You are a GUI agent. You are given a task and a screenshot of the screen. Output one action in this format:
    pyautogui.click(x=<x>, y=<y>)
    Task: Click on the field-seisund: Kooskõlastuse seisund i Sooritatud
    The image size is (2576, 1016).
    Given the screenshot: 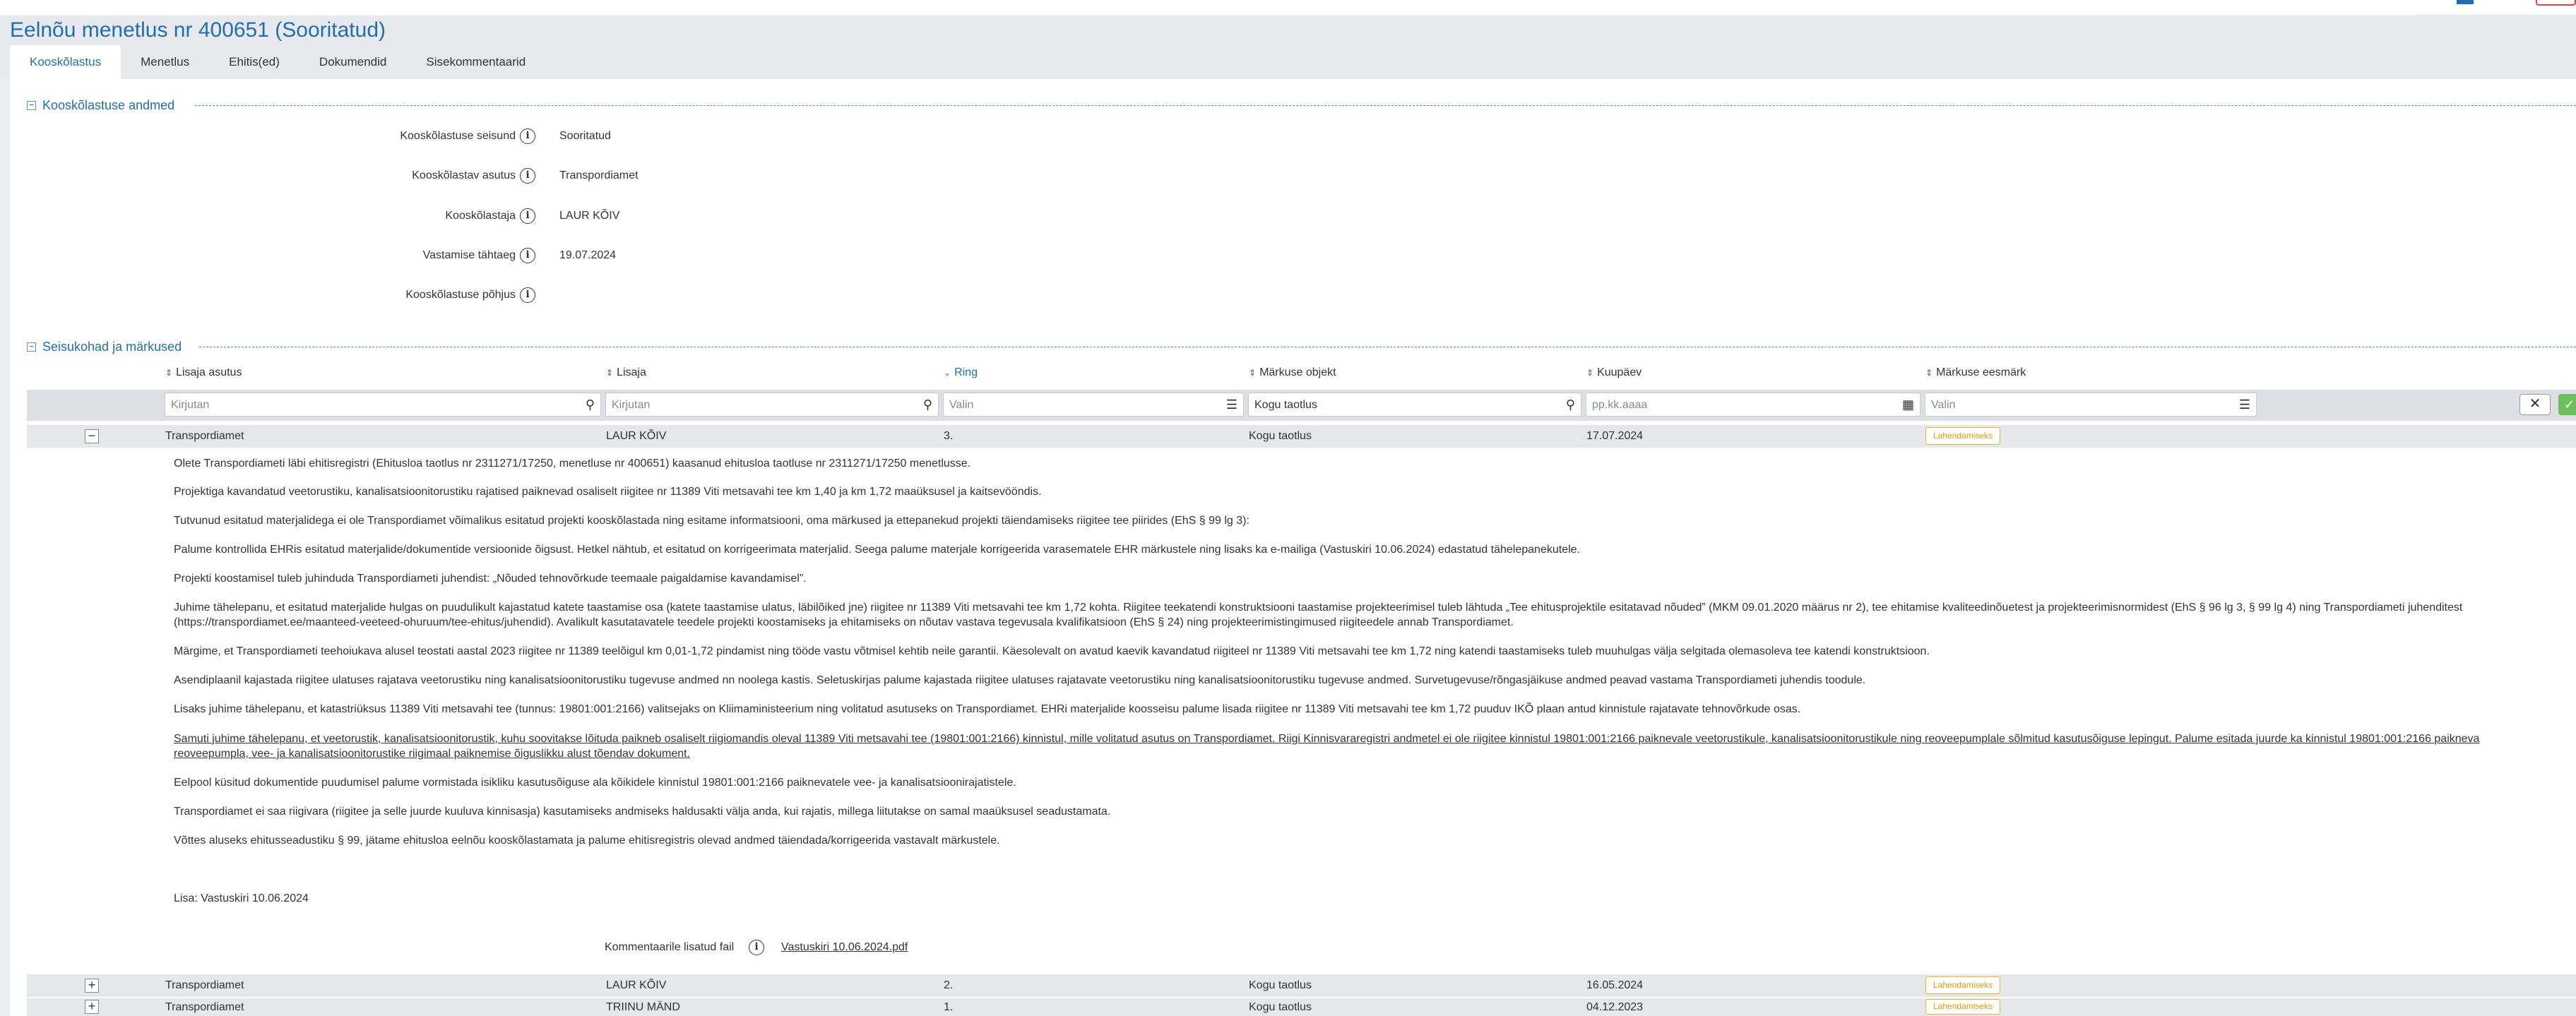 What is the action you would take?
    pyautogui.click(x=424, y=137)
    